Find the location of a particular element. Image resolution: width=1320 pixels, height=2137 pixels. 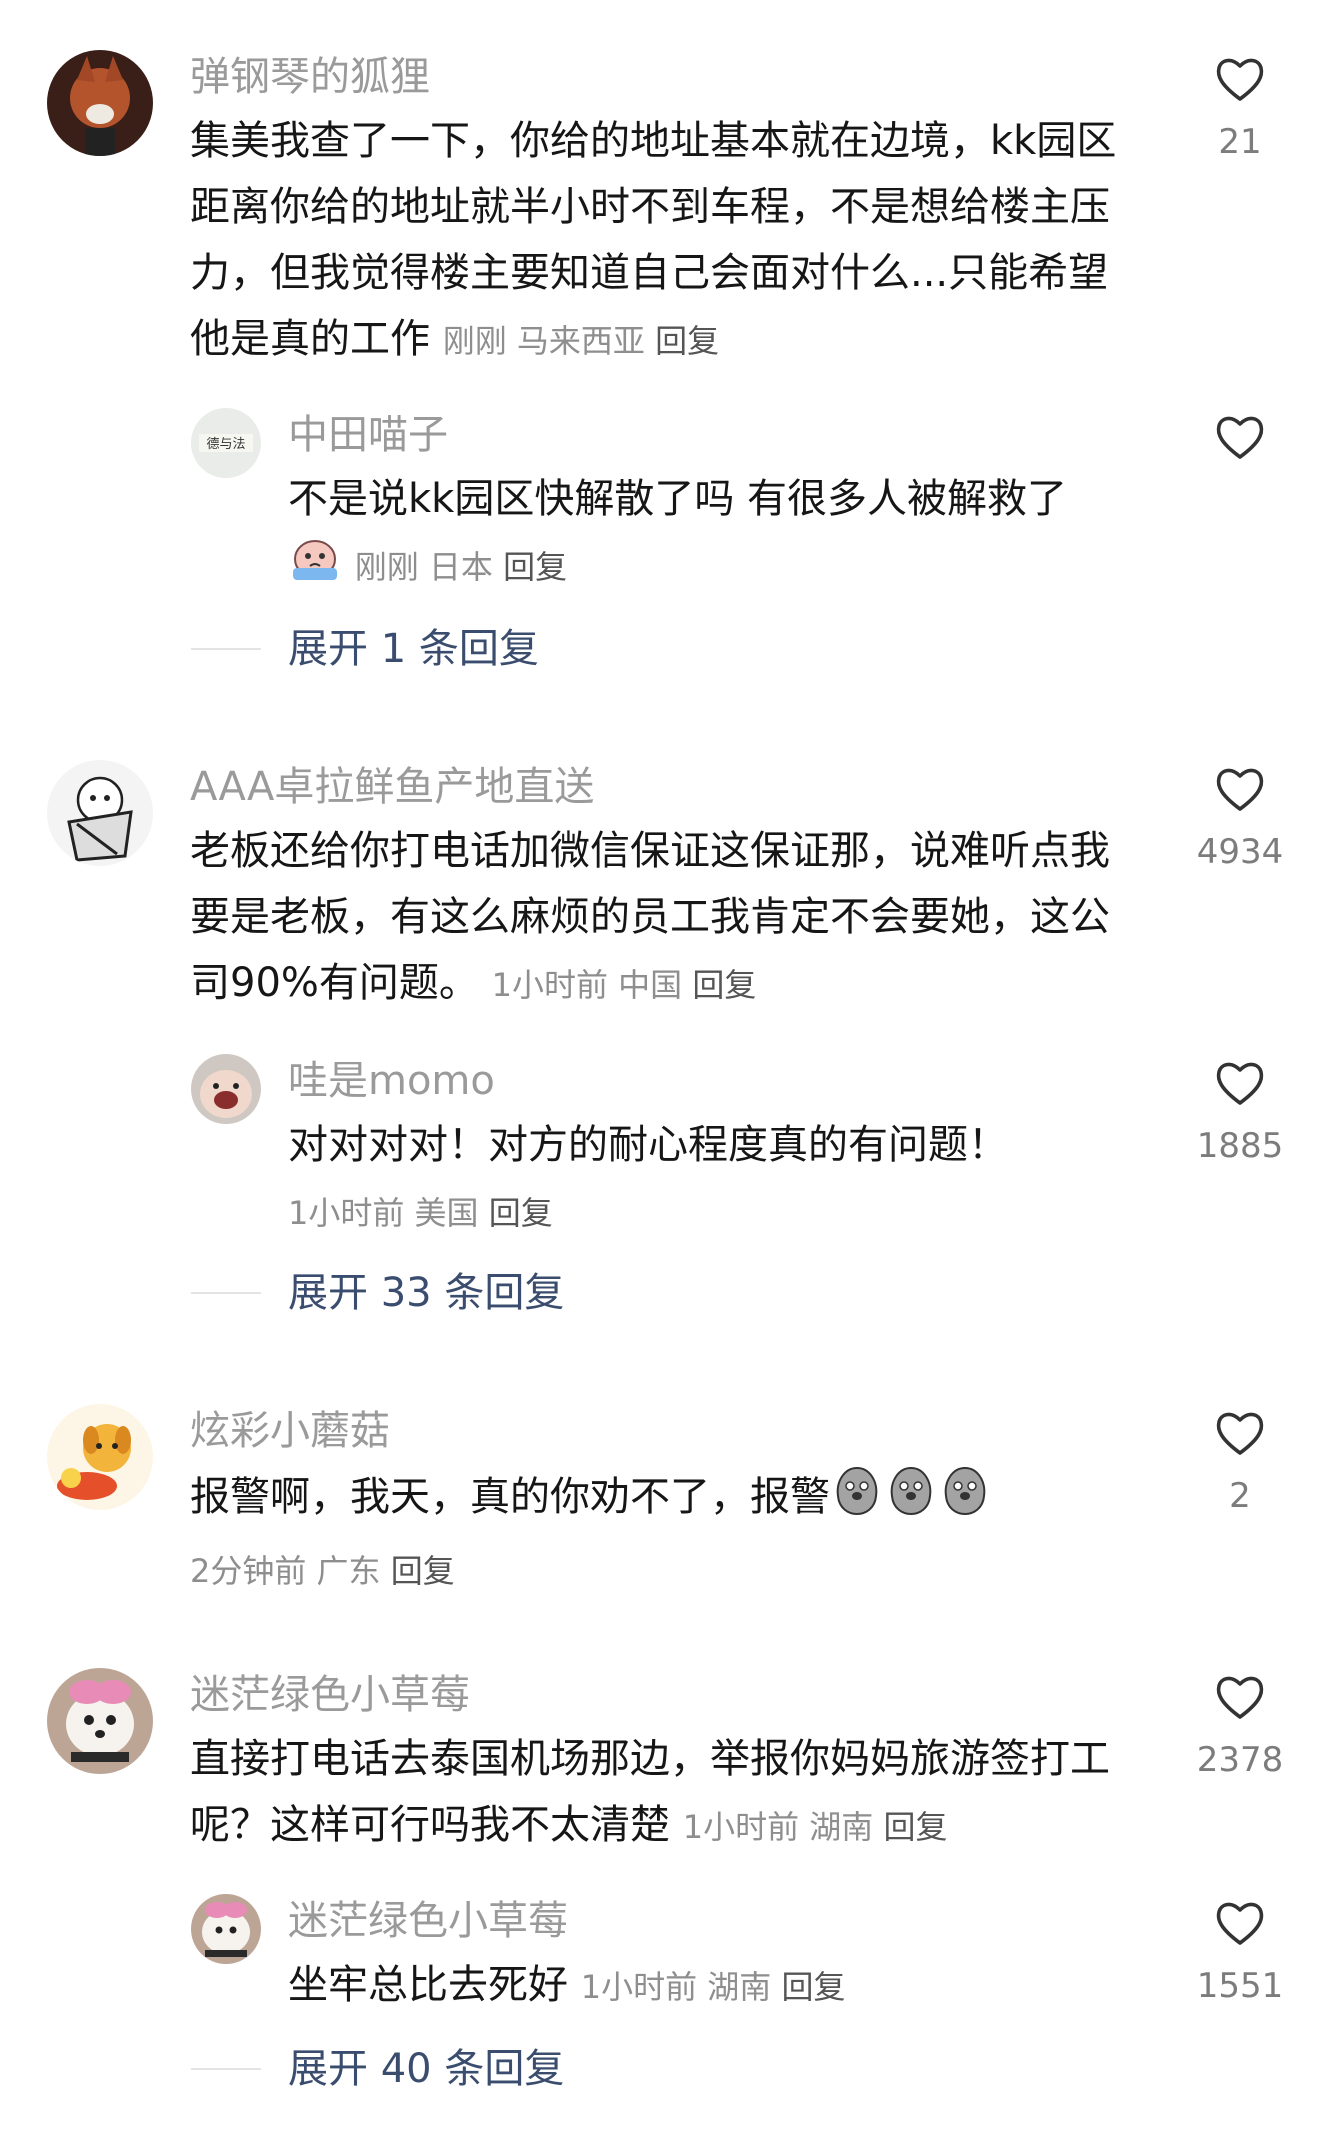

comment-location: 马来西亚 is located at coordinates (580, 341).